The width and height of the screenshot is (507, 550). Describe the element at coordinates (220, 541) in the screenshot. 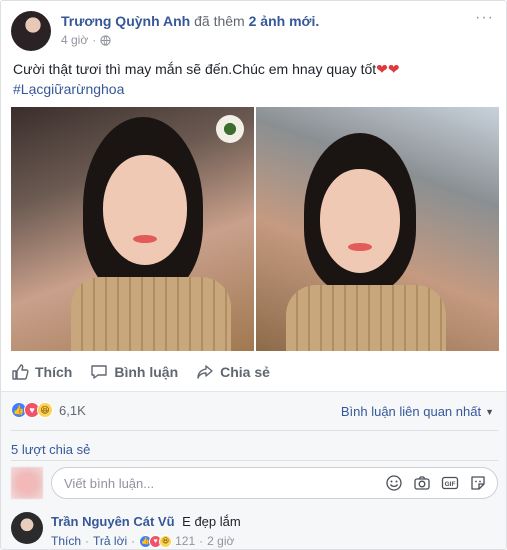

I see `comment-time: 2 giờ` at that location.